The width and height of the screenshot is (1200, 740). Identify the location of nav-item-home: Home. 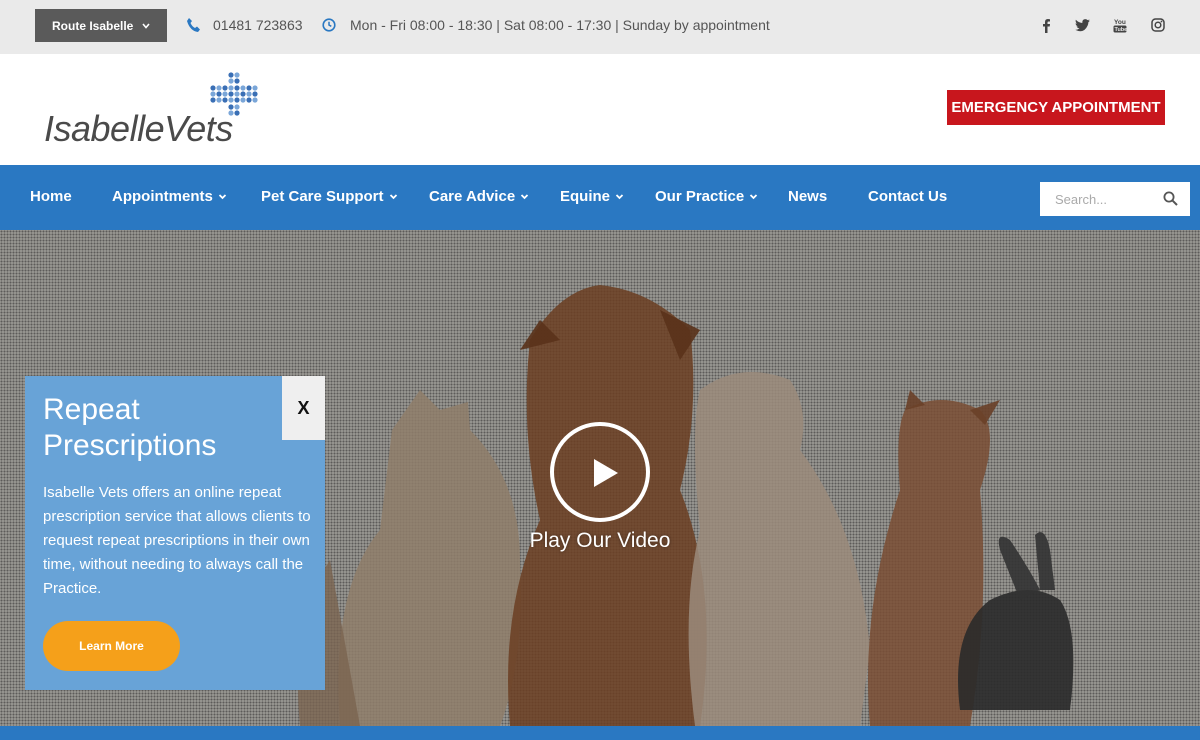
(51, 196).